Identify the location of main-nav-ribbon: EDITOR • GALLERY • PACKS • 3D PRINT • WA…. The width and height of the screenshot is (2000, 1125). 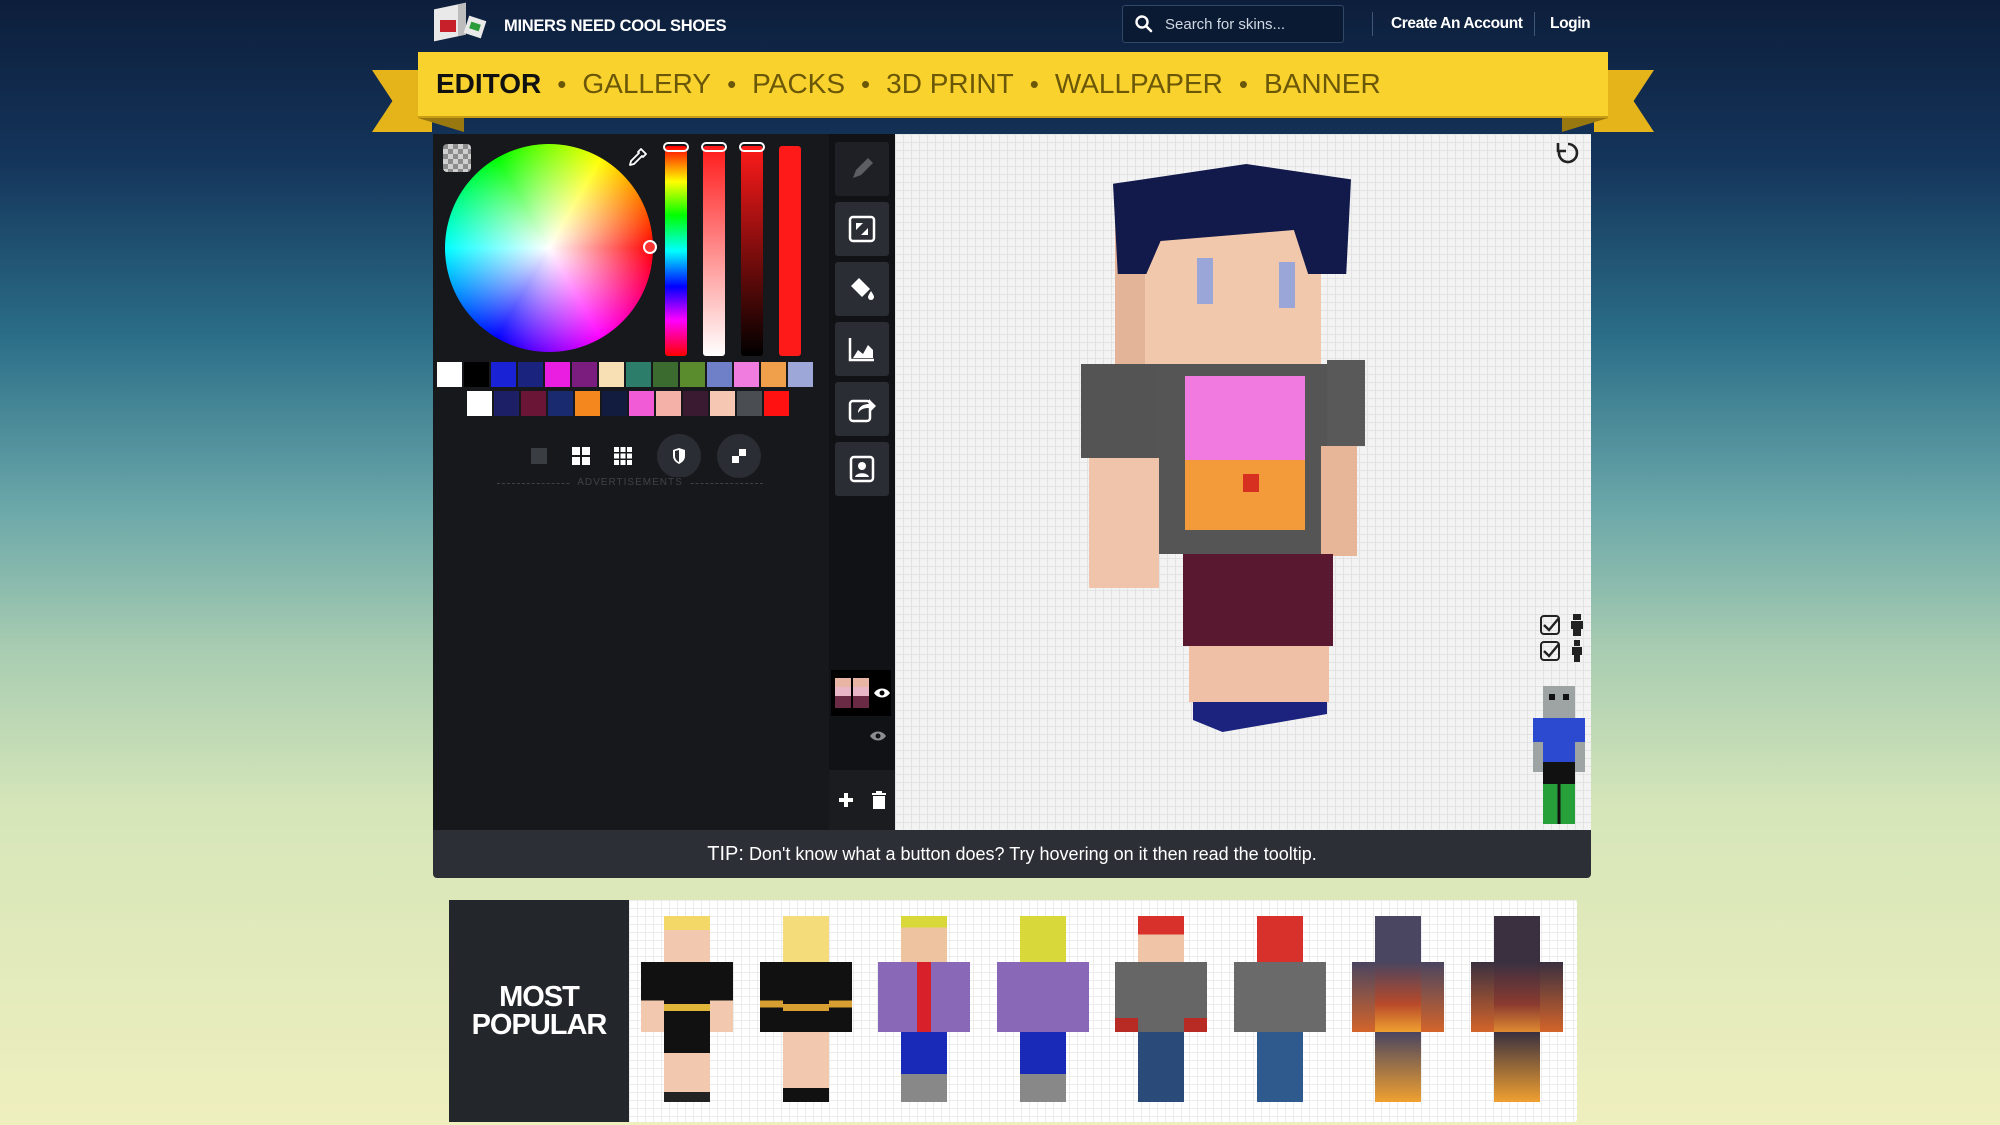
(1013, 92).